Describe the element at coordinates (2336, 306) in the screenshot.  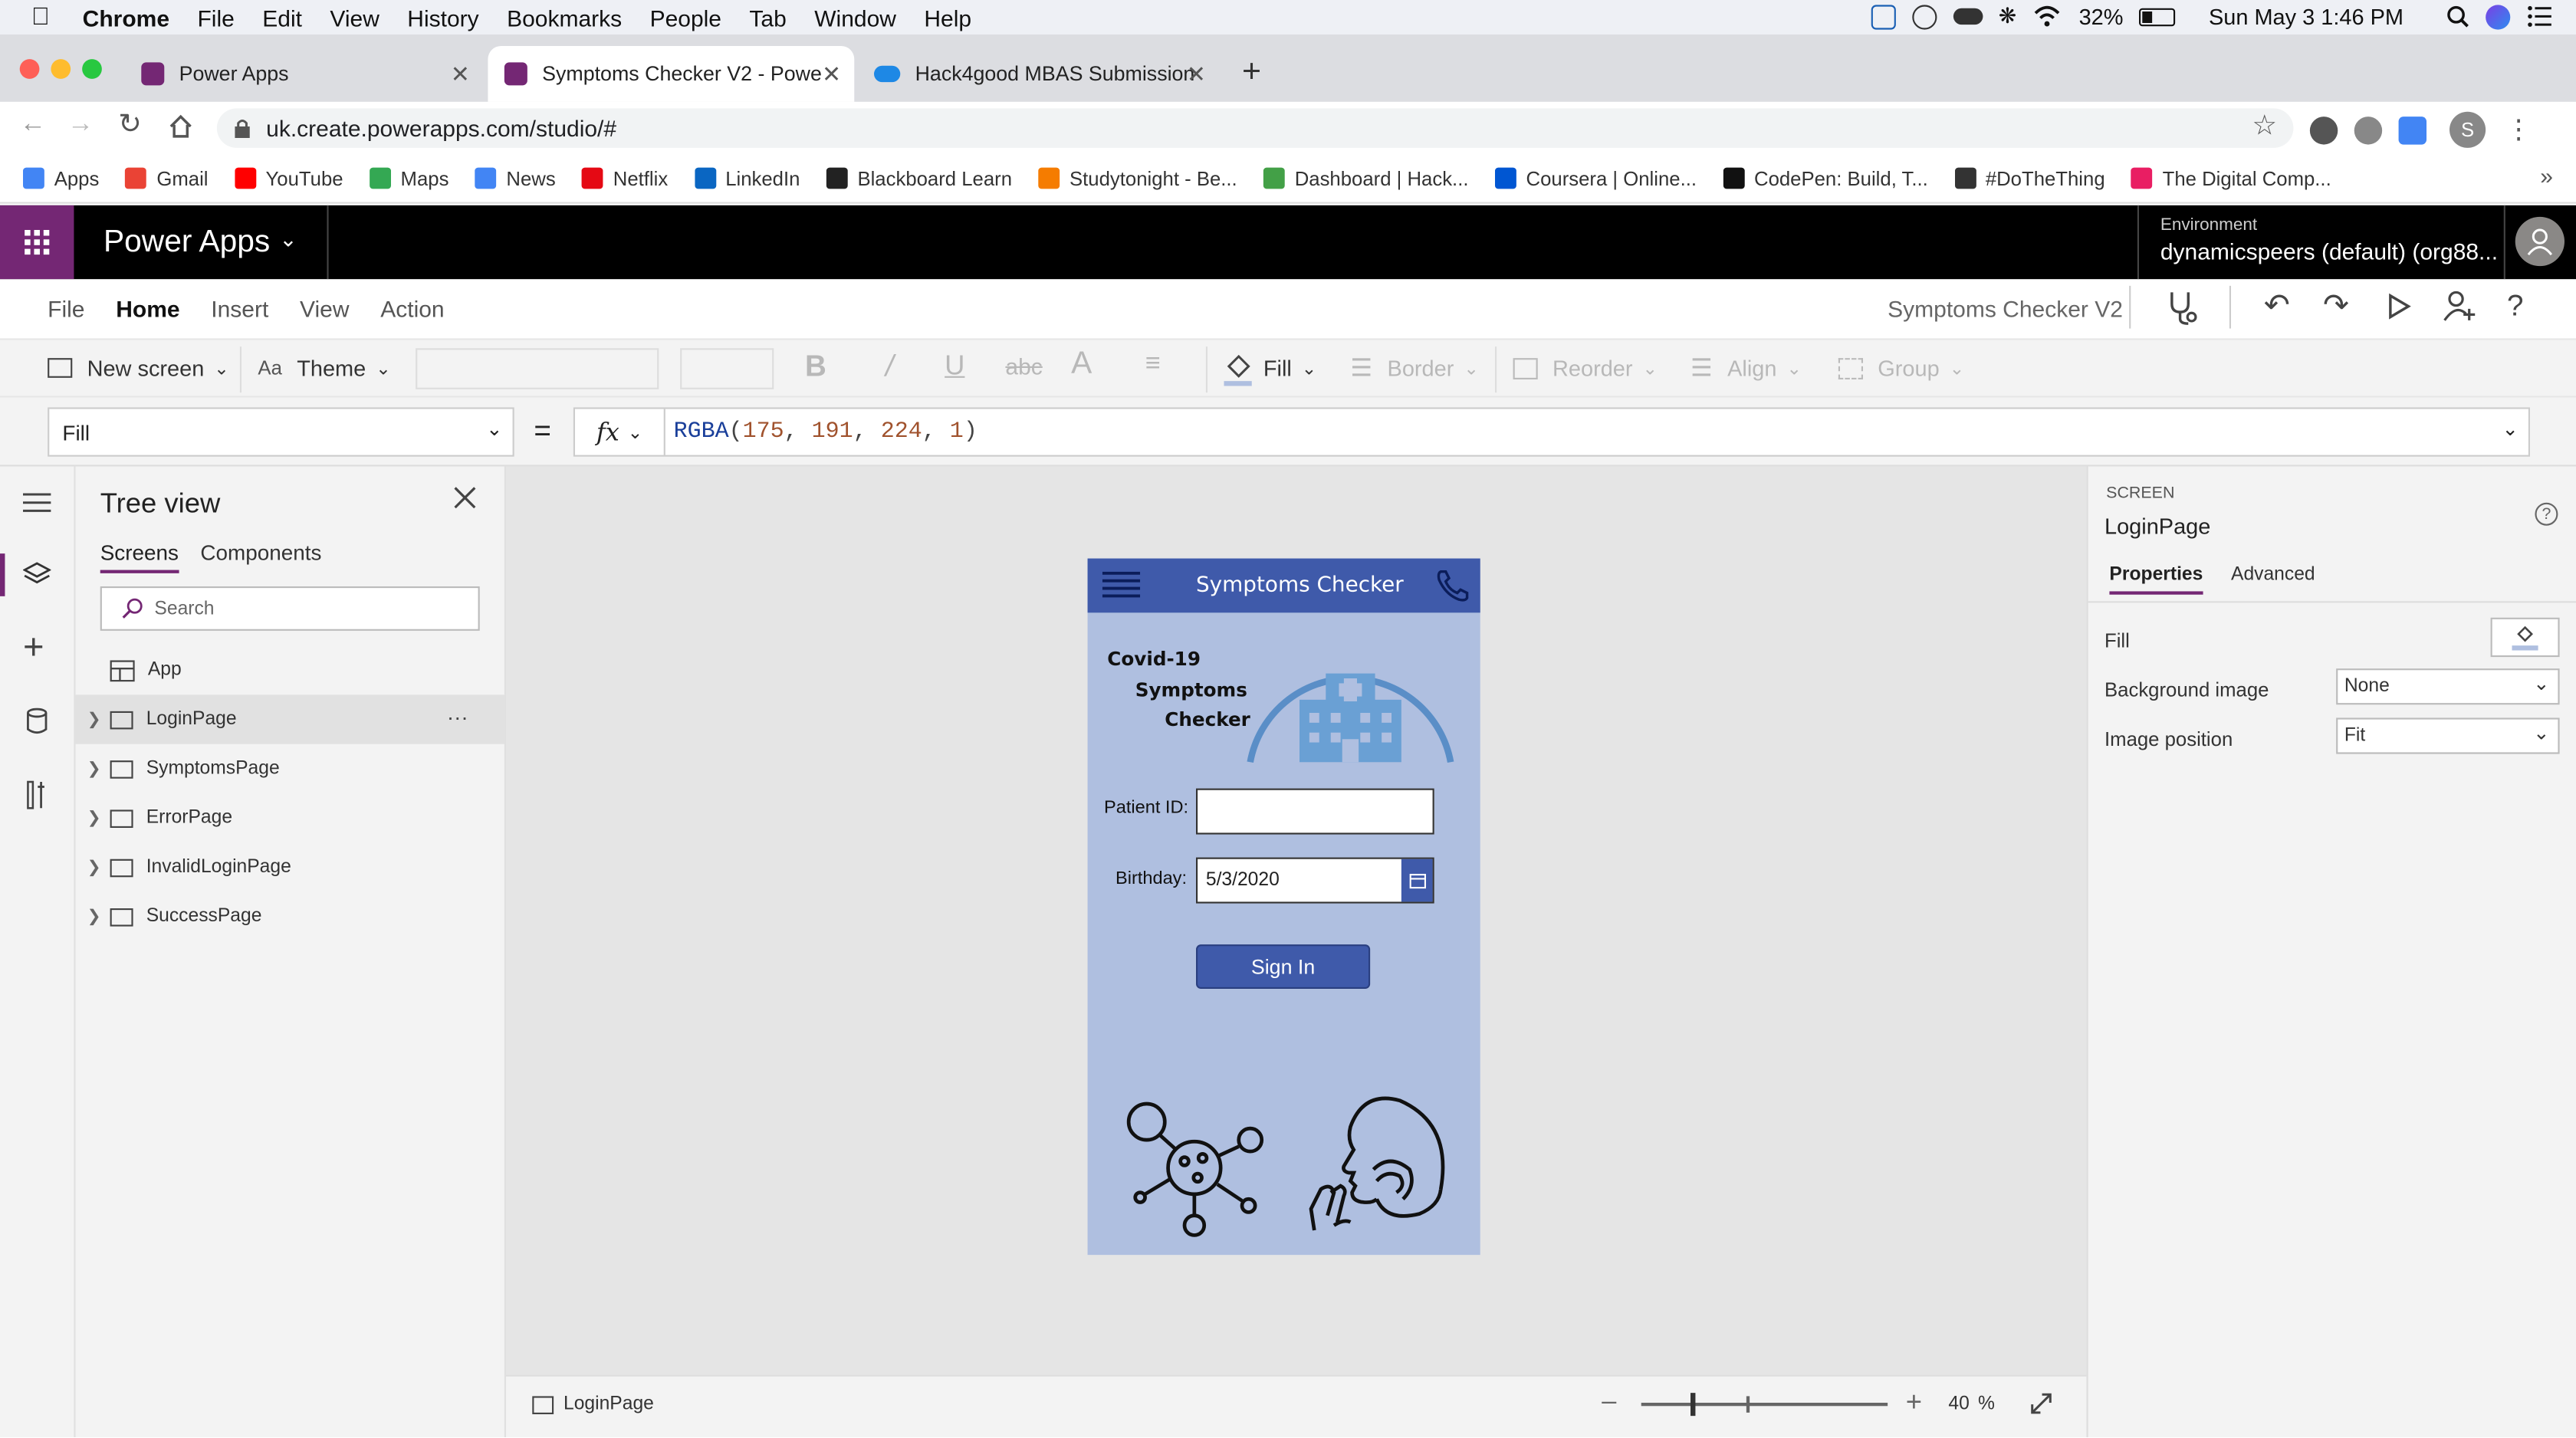
I see `redo-icon: ↷` at that location.